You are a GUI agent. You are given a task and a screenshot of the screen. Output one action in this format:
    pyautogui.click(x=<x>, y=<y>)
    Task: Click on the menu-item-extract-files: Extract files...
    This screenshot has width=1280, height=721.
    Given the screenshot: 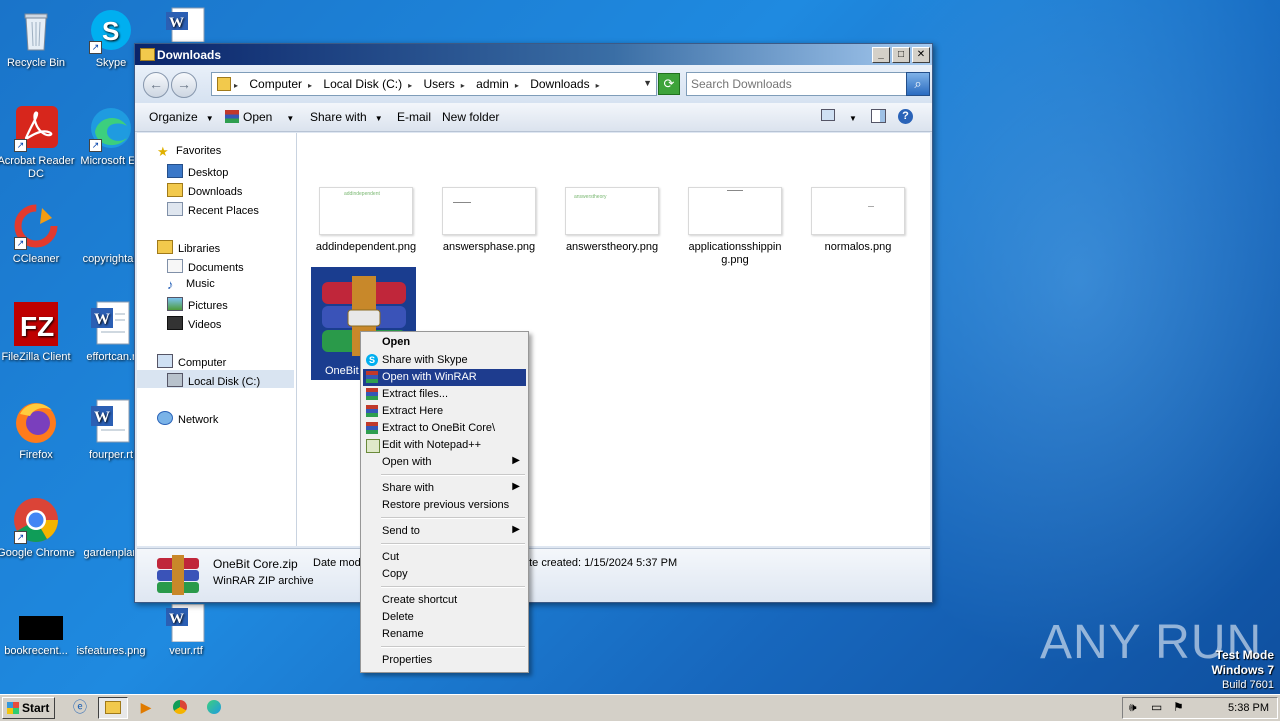 What is the action you would take?
    pyautogui.click(x=444, y=394)
    